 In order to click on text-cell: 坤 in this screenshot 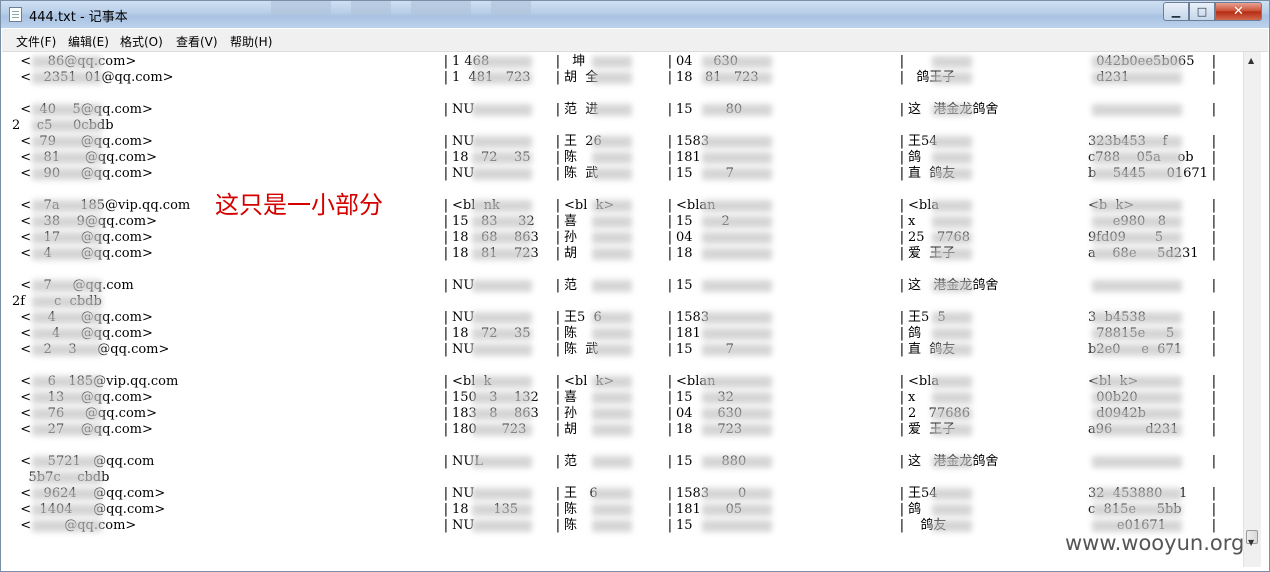, I will do `click(575, 61)`.